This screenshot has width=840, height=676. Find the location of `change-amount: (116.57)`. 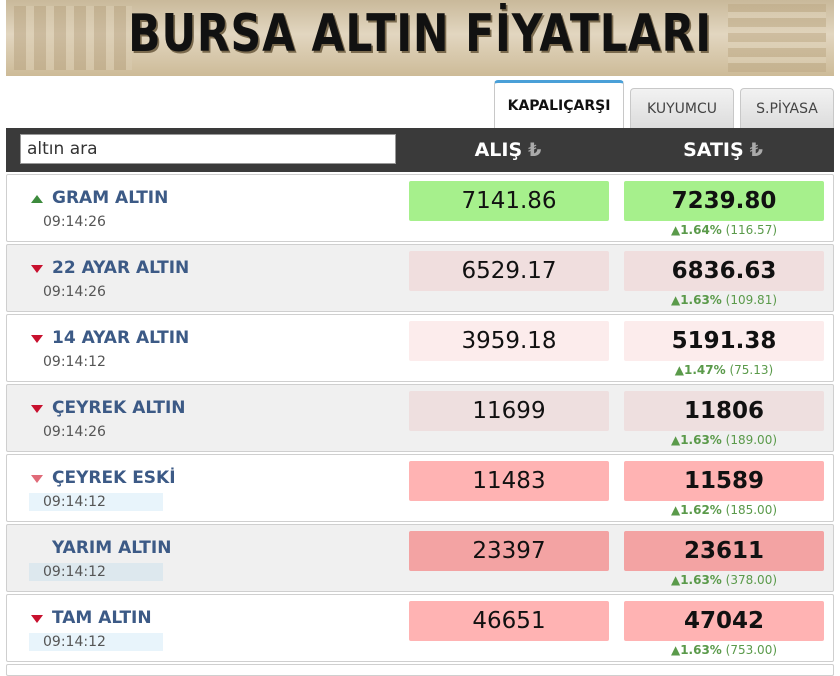

change-amount: (116.57) is located at coordinates (751, 230).